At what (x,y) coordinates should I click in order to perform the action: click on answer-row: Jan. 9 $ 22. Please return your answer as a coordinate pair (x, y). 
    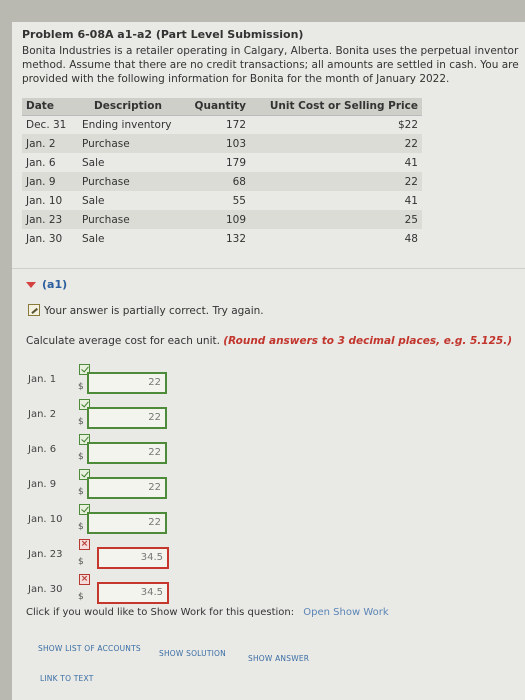
    Looking at the image, I should click on (162, 487).